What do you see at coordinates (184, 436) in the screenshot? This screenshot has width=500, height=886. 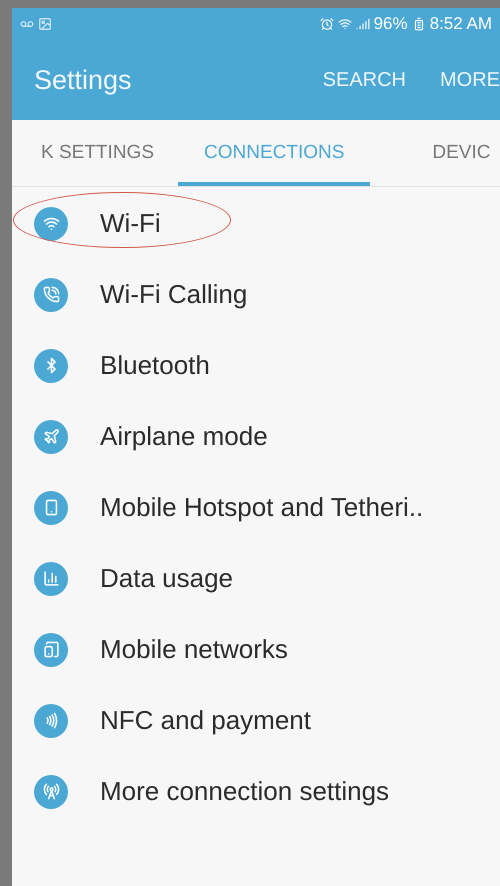 I see `item-label: Airplane mode` at bounding box center [184, 436].